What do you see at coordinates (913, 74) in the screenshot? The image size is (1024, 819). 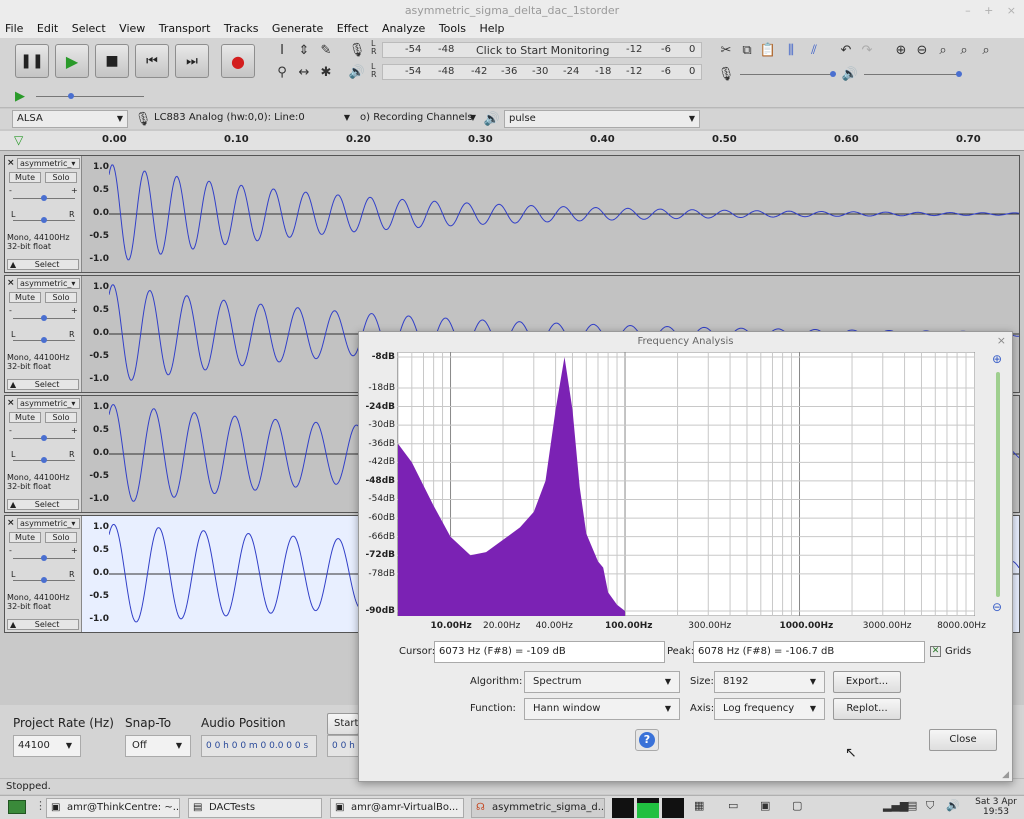 I see `playback-volume-slider` at bounding box center [913, 74].